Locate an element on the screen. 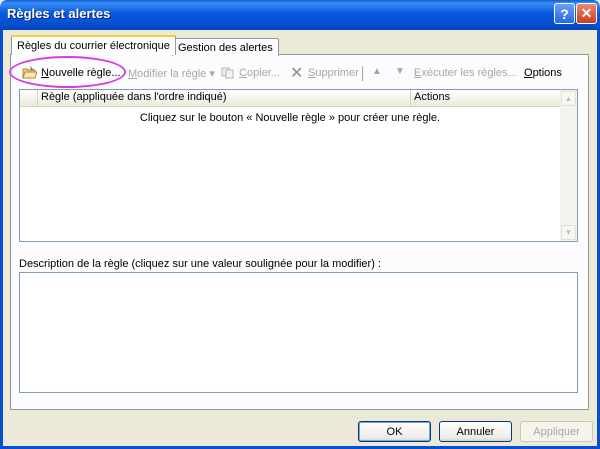 Image resolution: width=600 pixels, height=449 pixels. move-down-icon: ▼ is located at coordinates (400, 71).